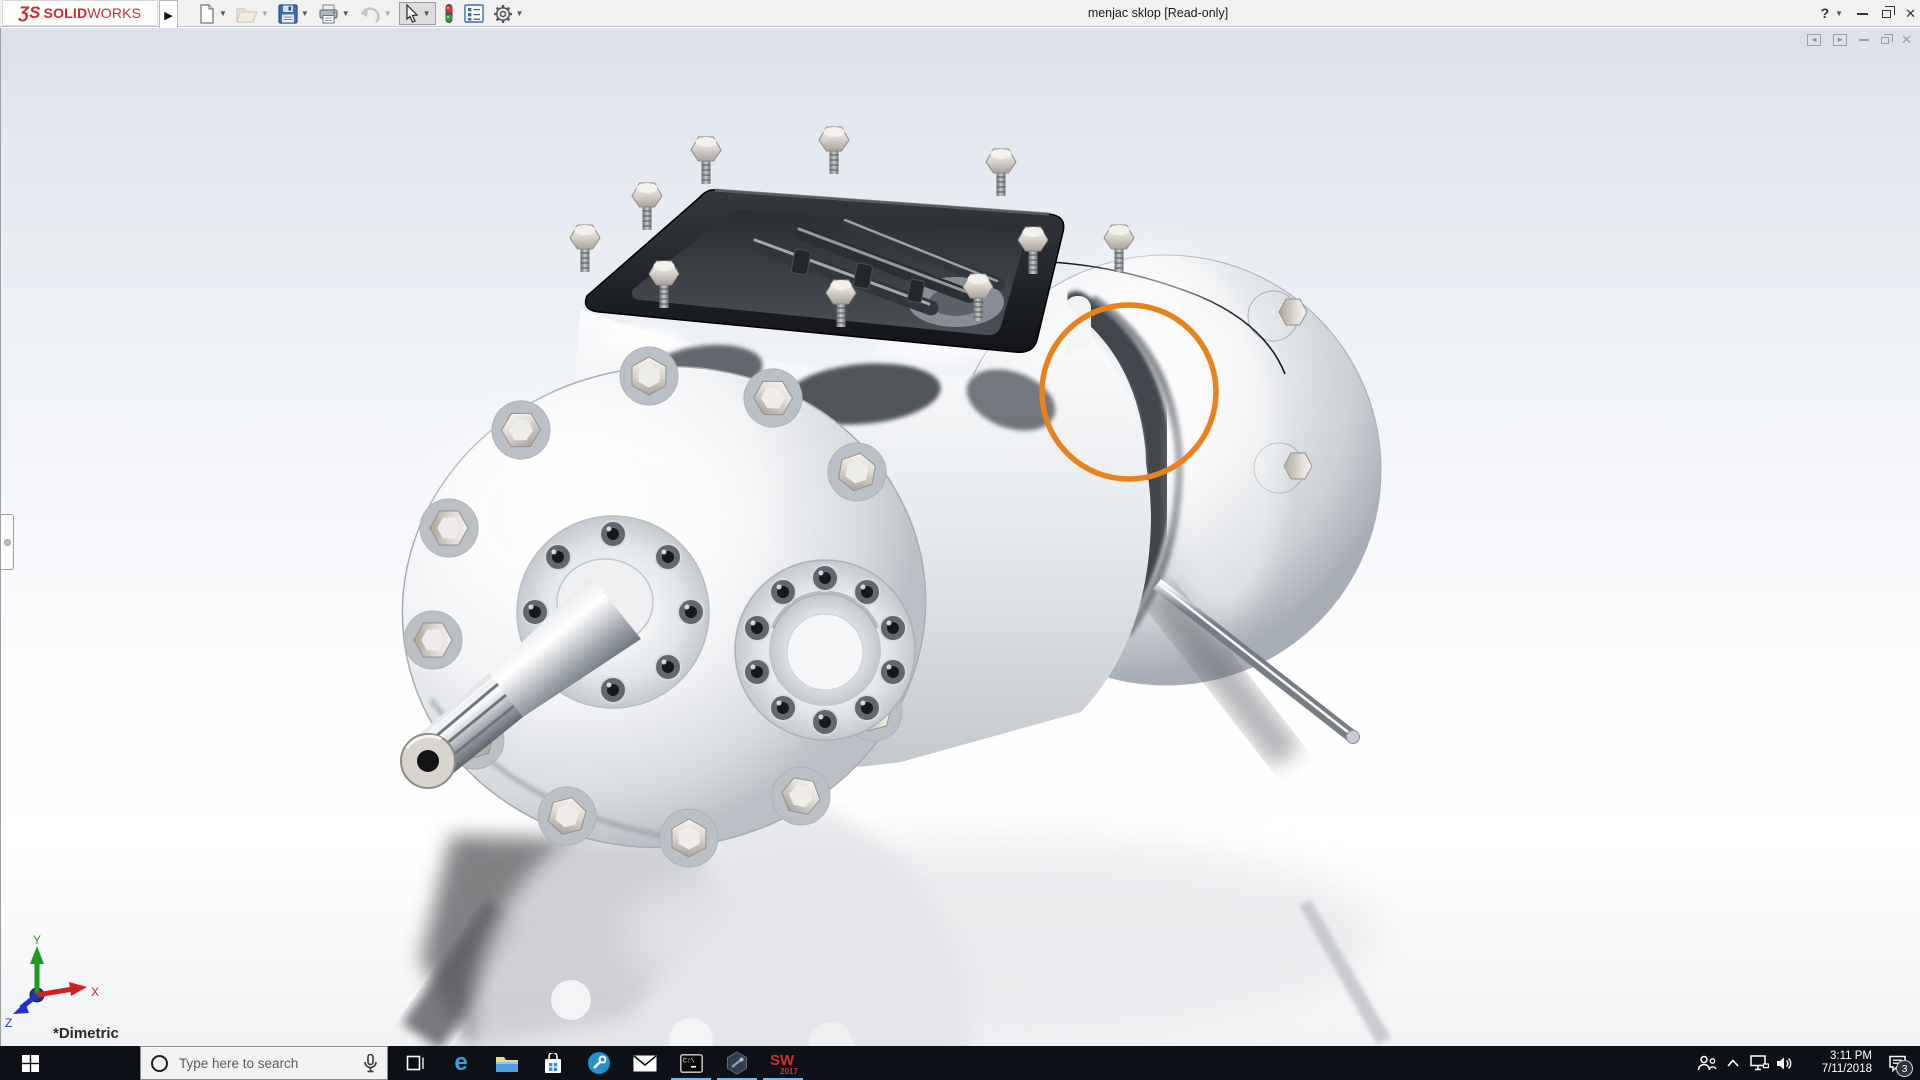  I want to click on windows-logo-icon, so click(30, 1063).